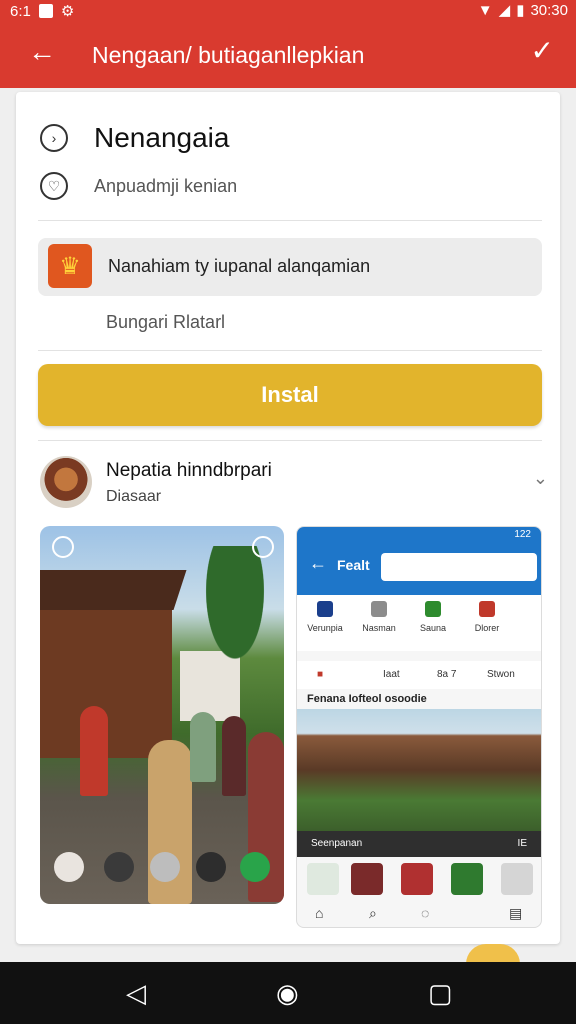 The height and width of the screenshot is (1024, 576). What do you see at coordinates (166, 322) in the screenshot?
I see `rating-text: Bungari Rlatarl` at bounding box center [166, 322].